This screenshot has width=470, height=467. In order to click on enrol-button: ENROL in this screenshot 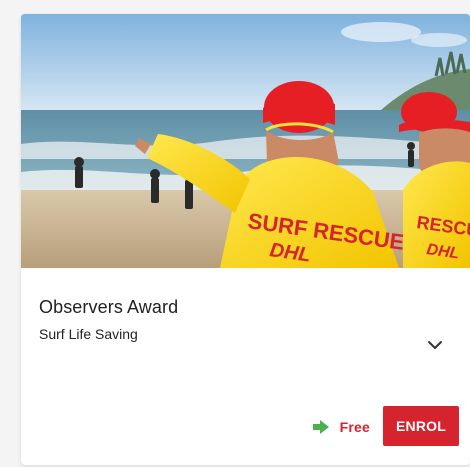, I will do `click(421, 426)`.